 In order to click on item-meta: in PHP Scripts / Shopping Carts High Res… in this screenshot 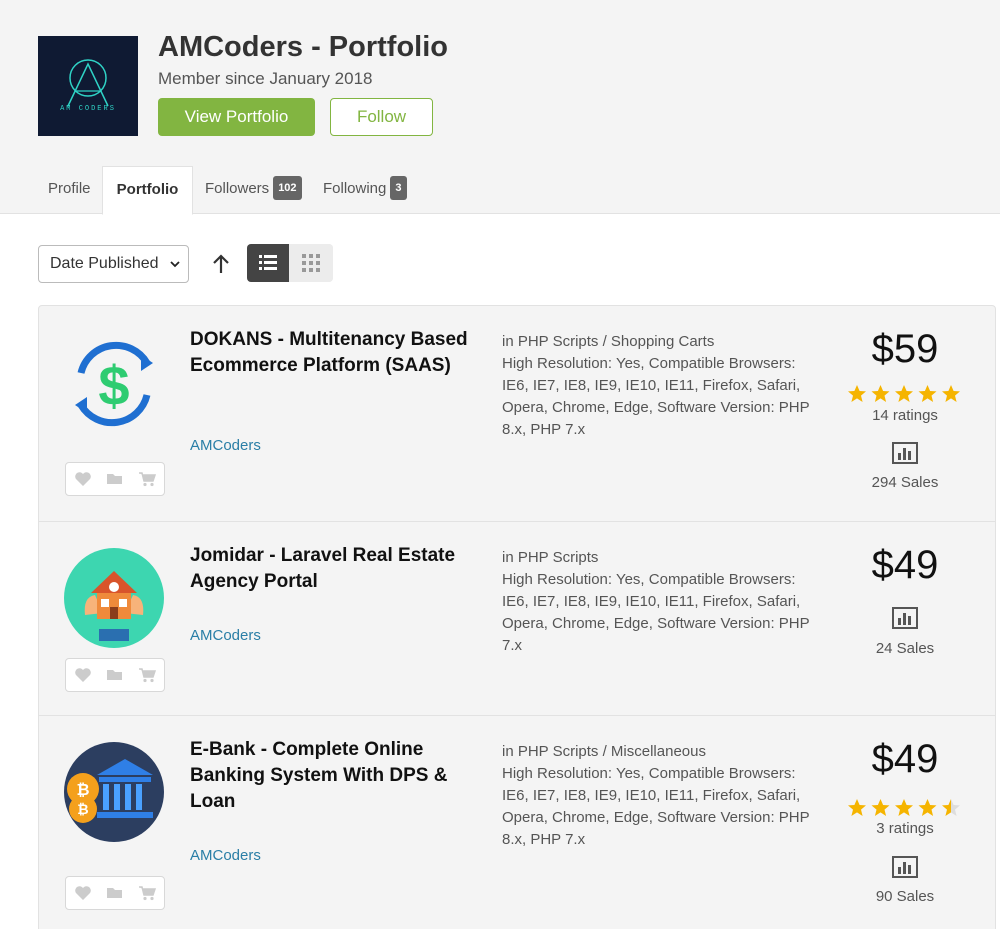, I will do `click(662, 386)`.